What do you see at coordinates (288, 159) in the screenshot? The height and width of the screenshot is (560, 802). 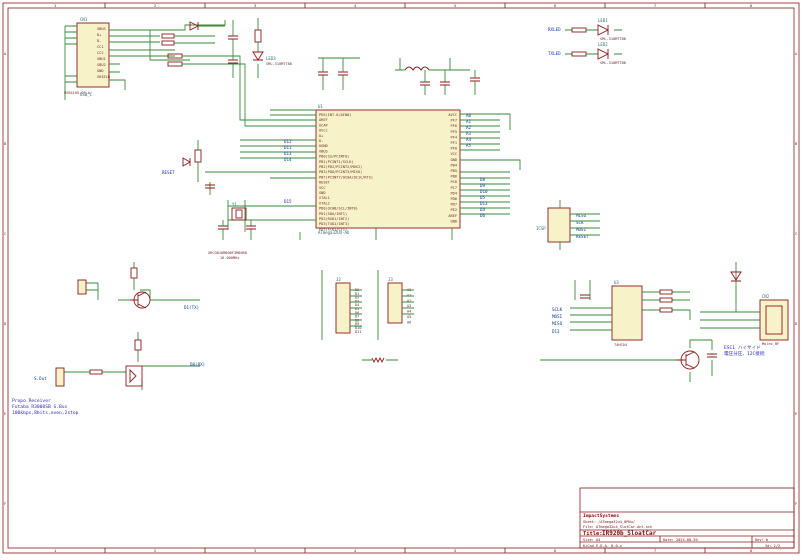 I see `net-d14: D14` at bounding box center [288, 159].